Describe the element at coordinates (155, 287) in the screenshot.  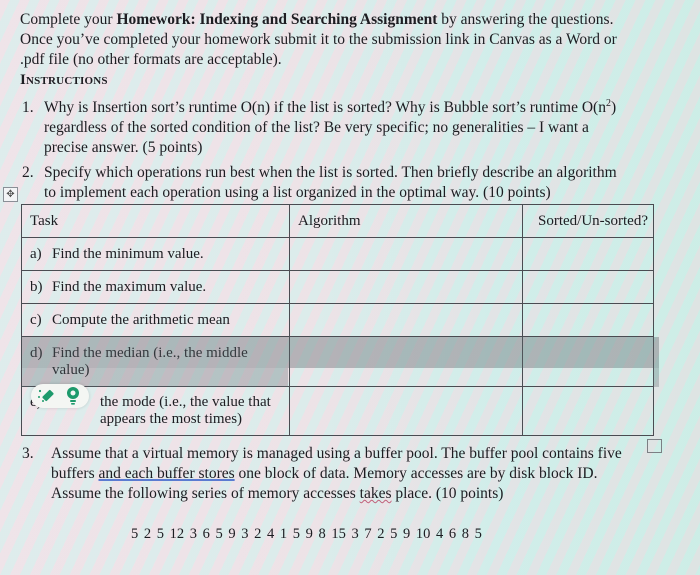
I see `task-cell: b) Find the maximum value.` at that location.